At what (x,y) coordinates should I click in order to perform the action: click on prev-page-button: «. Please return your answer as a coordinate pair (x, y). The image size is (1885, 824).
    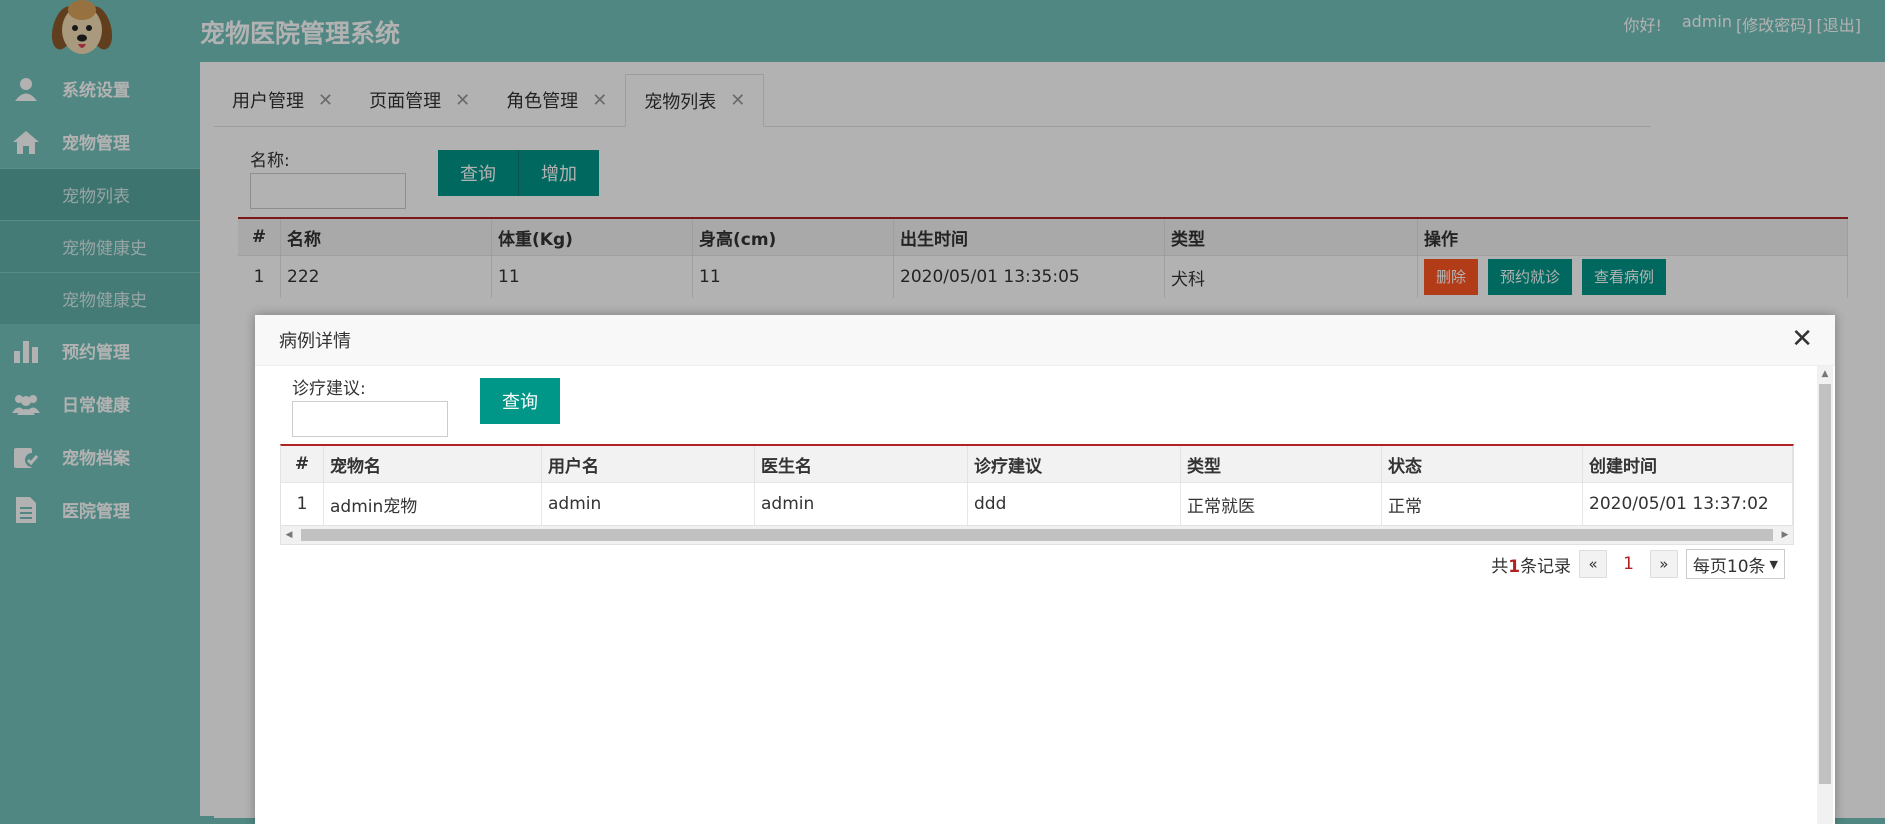
    Looking at the image, I should click on (1593, 564).